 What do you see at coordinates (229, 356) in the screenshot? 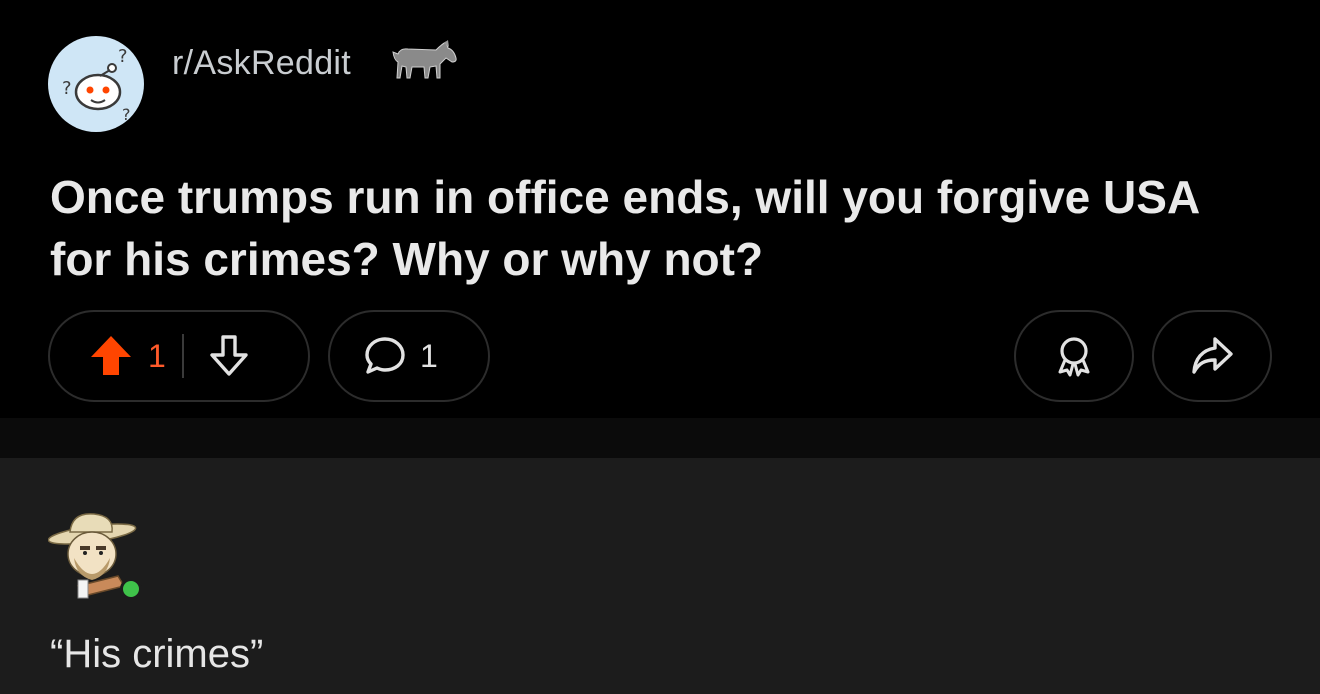
I see `arrow-down-icon` at bounding box center [229, 356].